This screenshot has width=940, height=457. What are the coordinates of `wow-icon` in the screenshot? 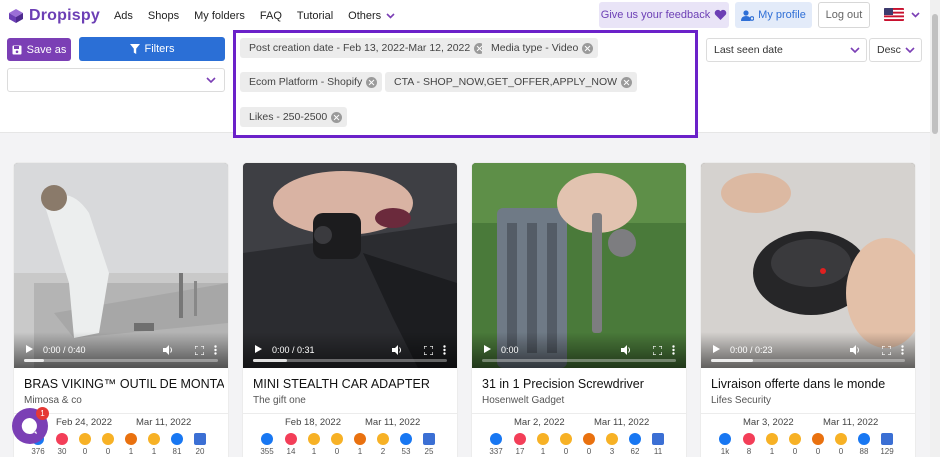 It's located at (154, 439).